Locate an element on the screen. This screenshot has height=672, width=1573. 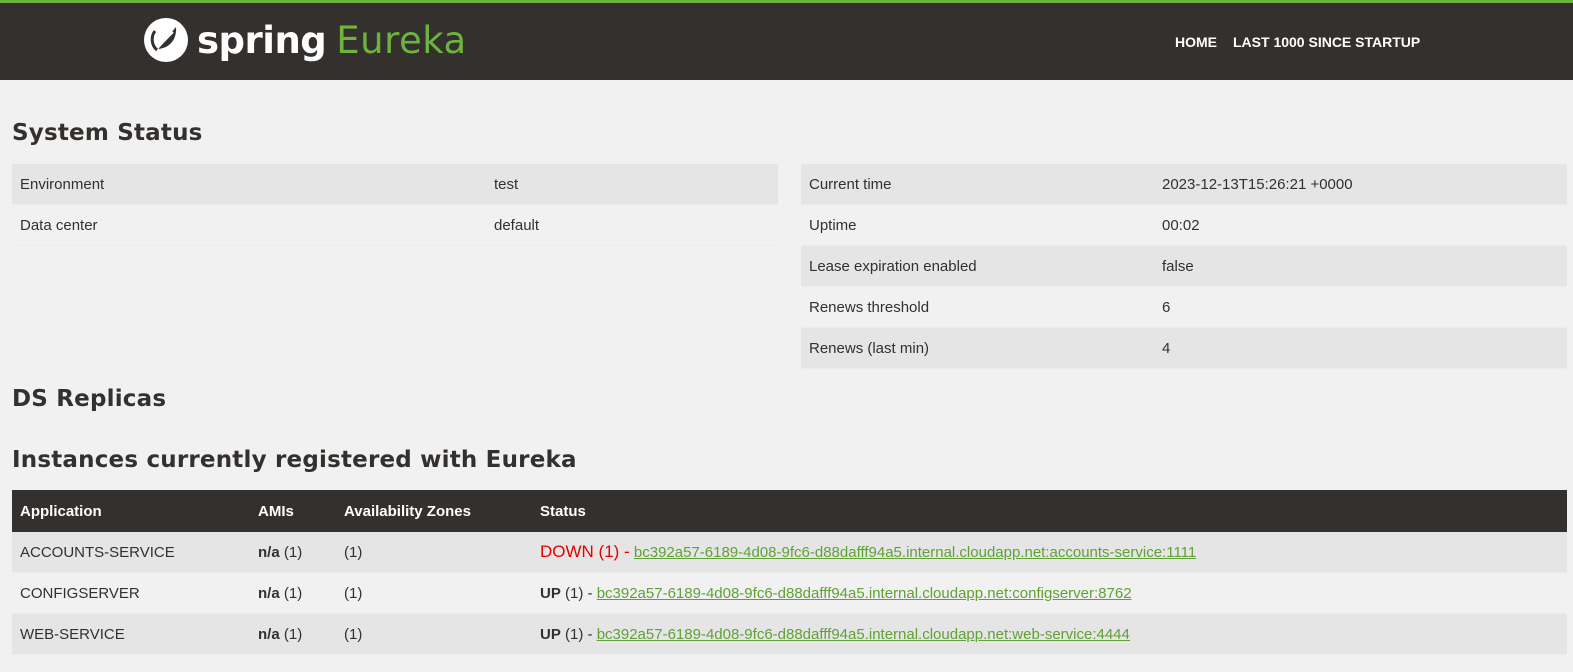
table-row: Environment test is located at coordinates (395, 184).